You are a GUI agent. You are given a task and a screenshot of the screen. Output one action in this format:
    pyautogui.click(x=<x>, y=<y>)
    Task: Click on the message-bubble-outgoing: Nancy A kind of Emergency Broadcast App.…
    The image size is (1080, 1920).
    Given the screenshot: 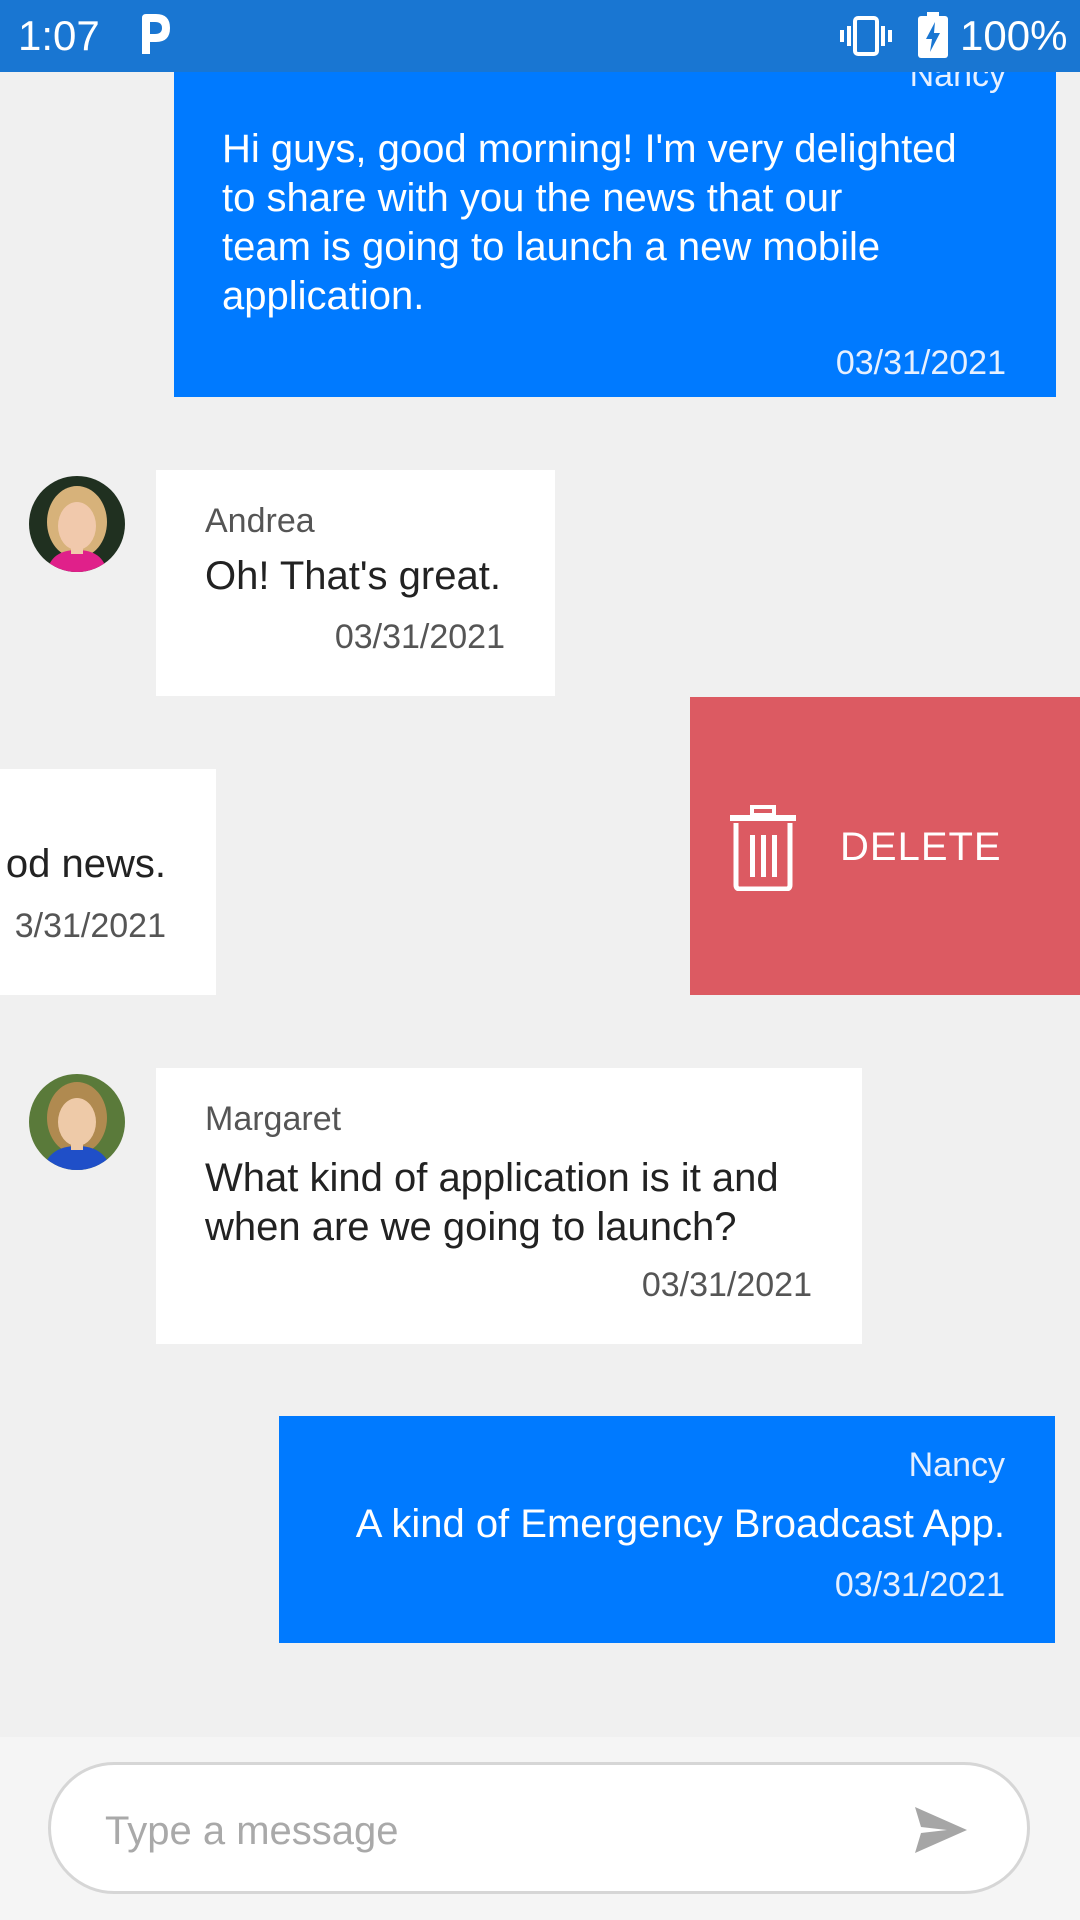 What is the action you would take?
    pyautogui.click(x=667, y=1529)
    